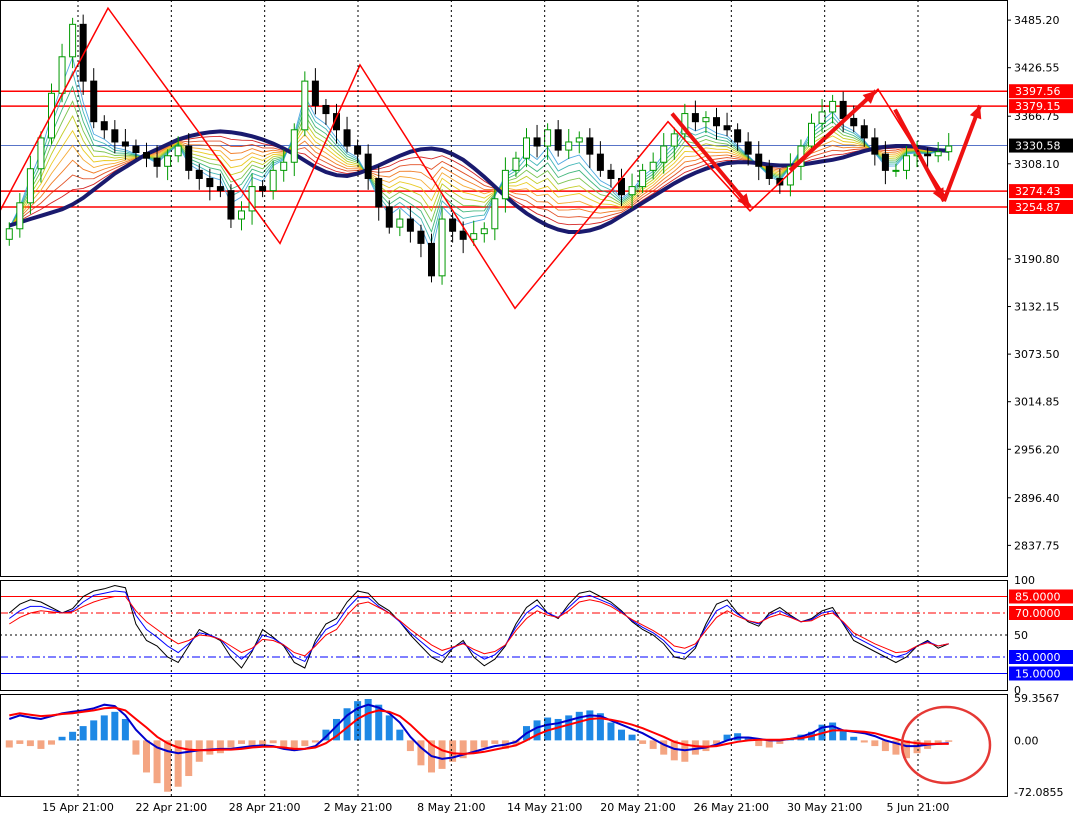 The width and height of the screenshot is (1075, 819). Describe the element at coordinates (78, 807) in the screenshot. I see `x-tick-label: 15 Apr 21:00` at that location.